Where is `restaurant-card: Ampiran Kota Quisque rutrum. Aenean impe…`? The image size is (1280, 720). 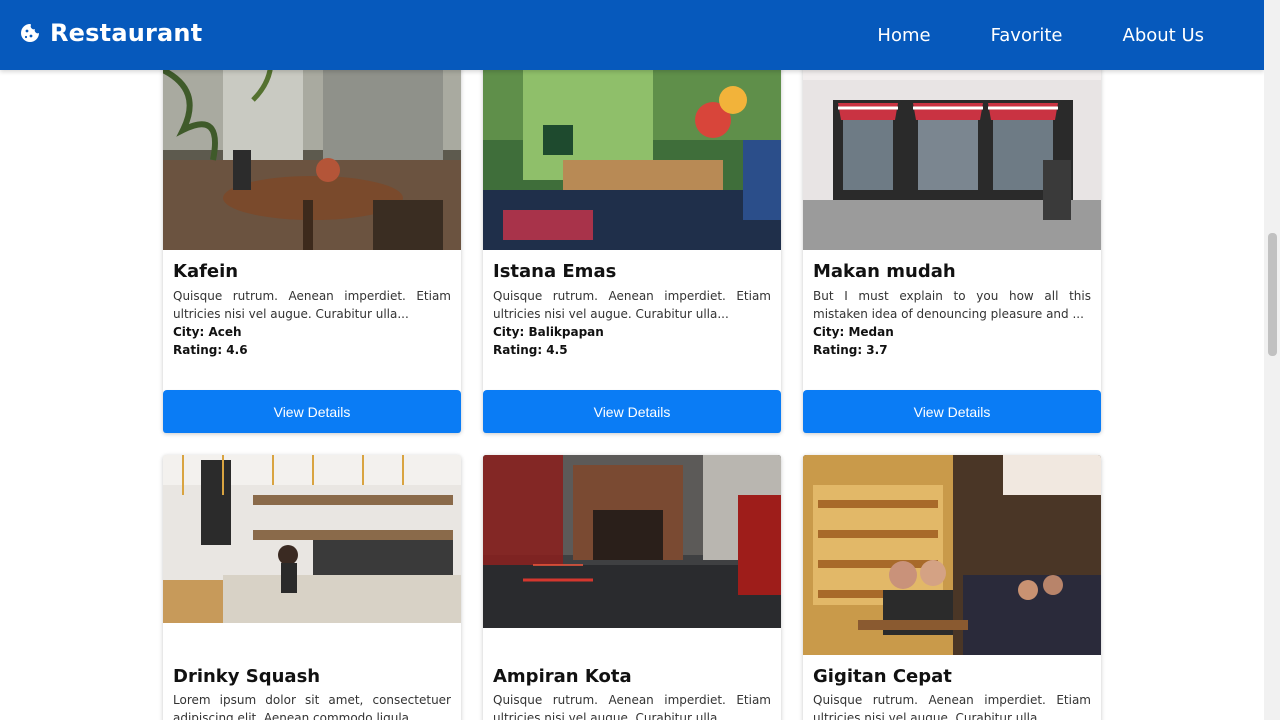 restaurant-card: Ampiran Kota Quisque rutrum. Aenean impe… is located at coordinates (632, 587).